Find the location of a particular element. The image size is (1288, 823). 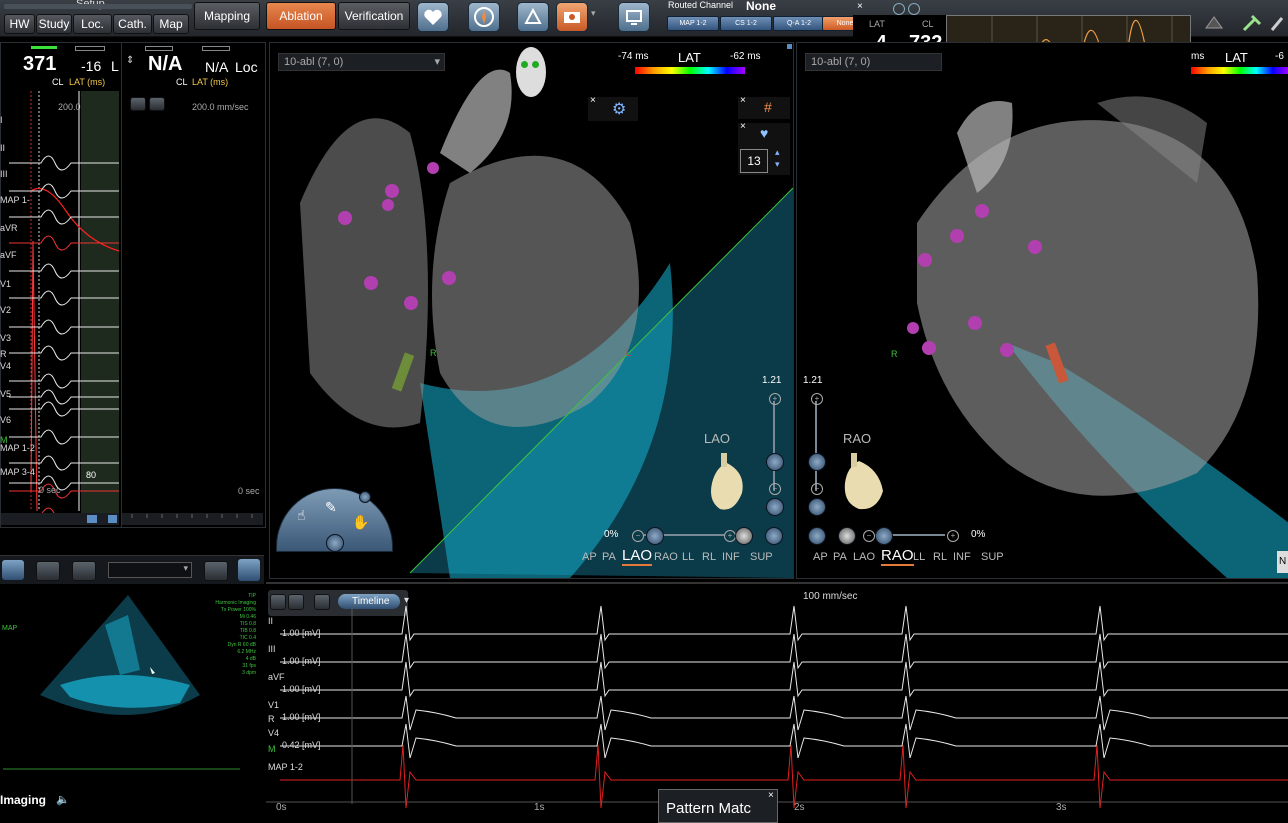

lao-reset-button is located at coordinates (775, 507).